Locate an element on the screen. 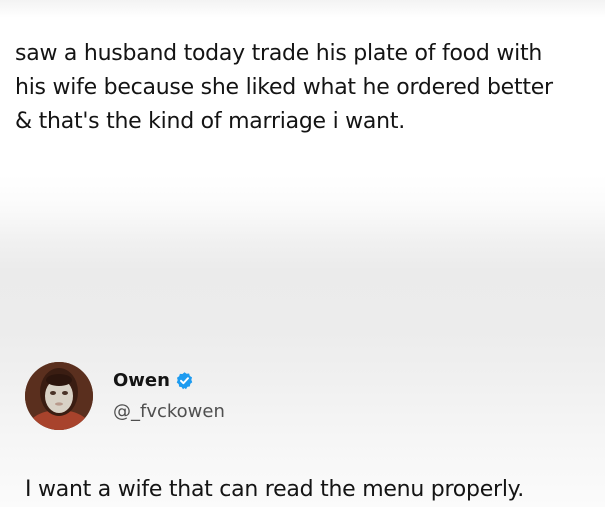 This screenshot has height=507, width=605. author-row: Owen is located at coordinates (153, 380).